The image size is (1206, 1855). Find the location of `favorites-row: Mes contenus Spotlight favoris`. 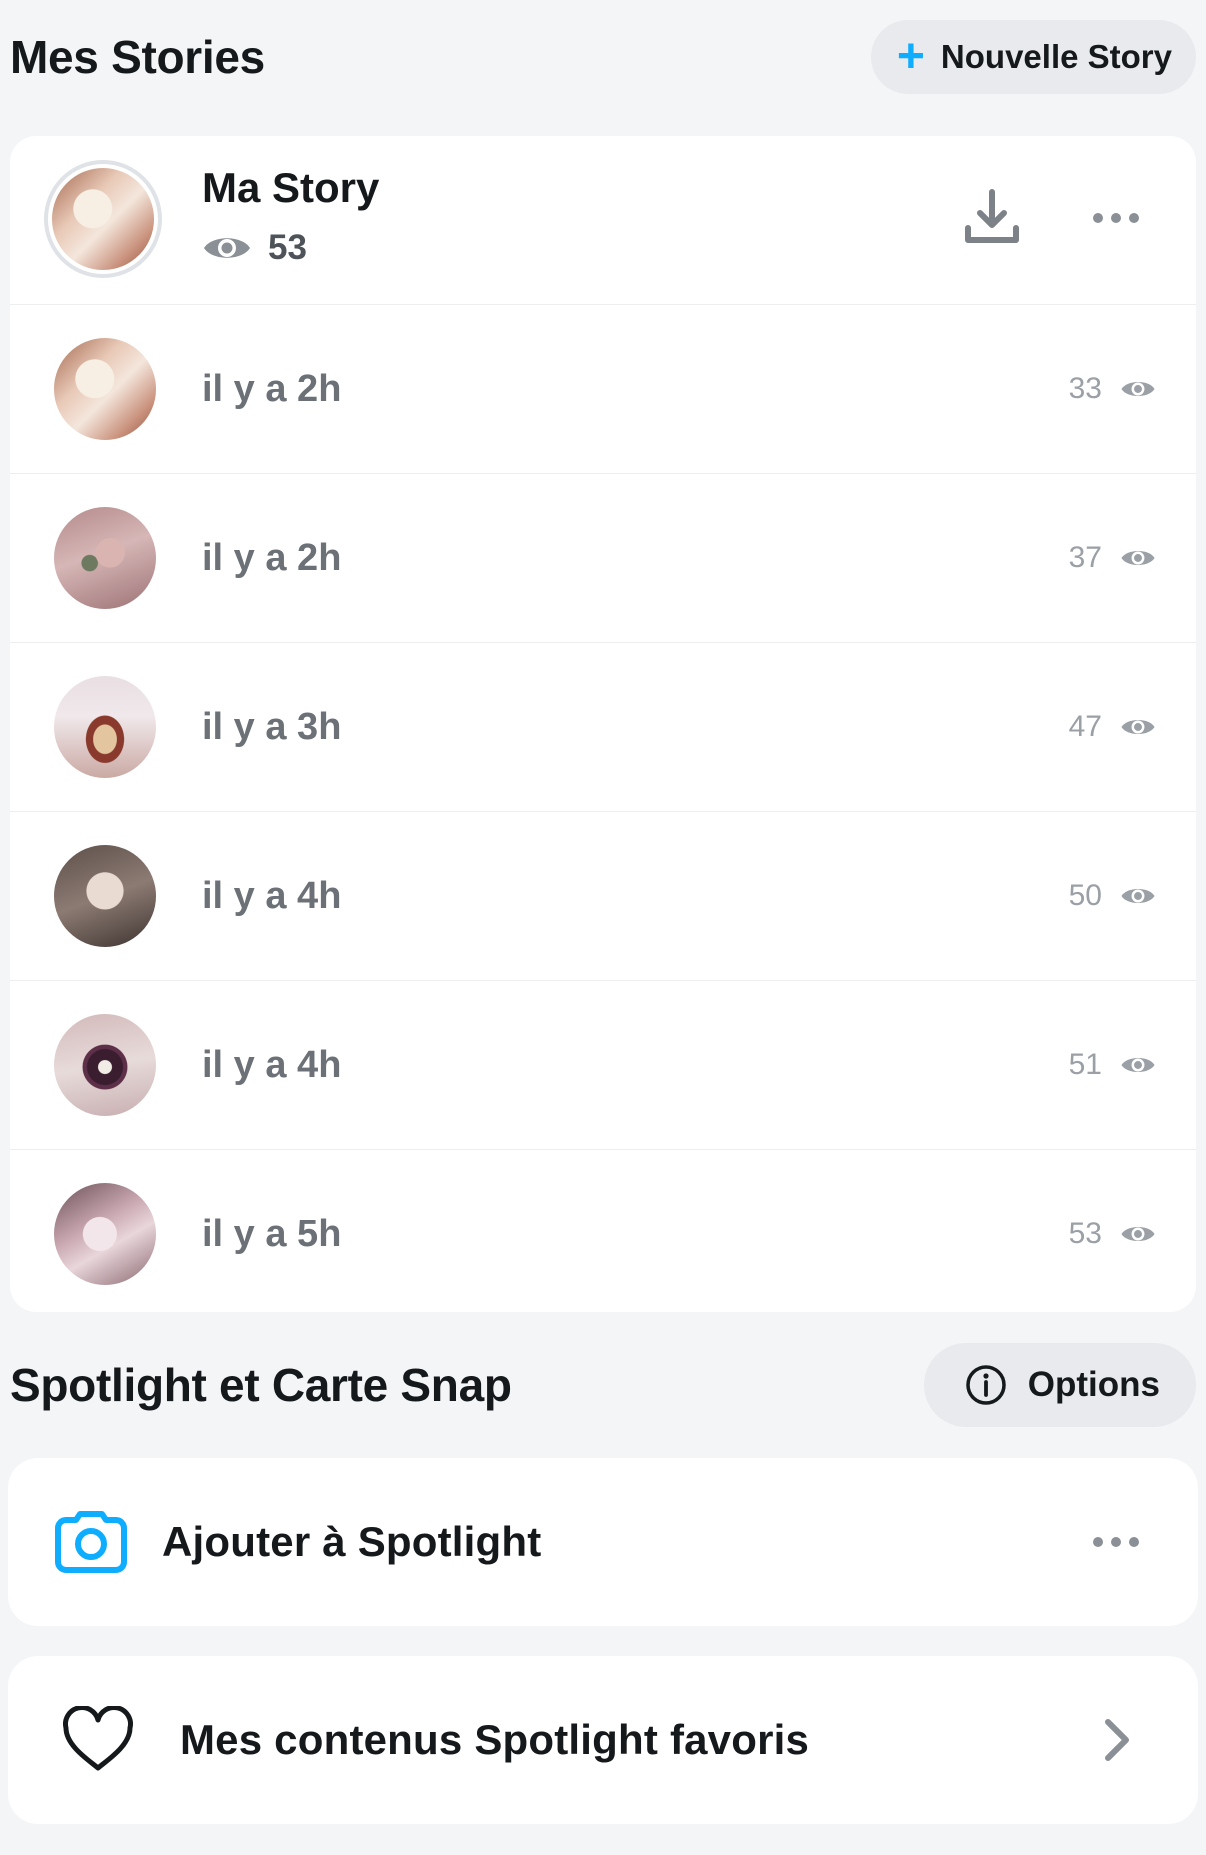

favorites-row: Mes contenus Spotlight favoris is located at coordinates (603, 1740).